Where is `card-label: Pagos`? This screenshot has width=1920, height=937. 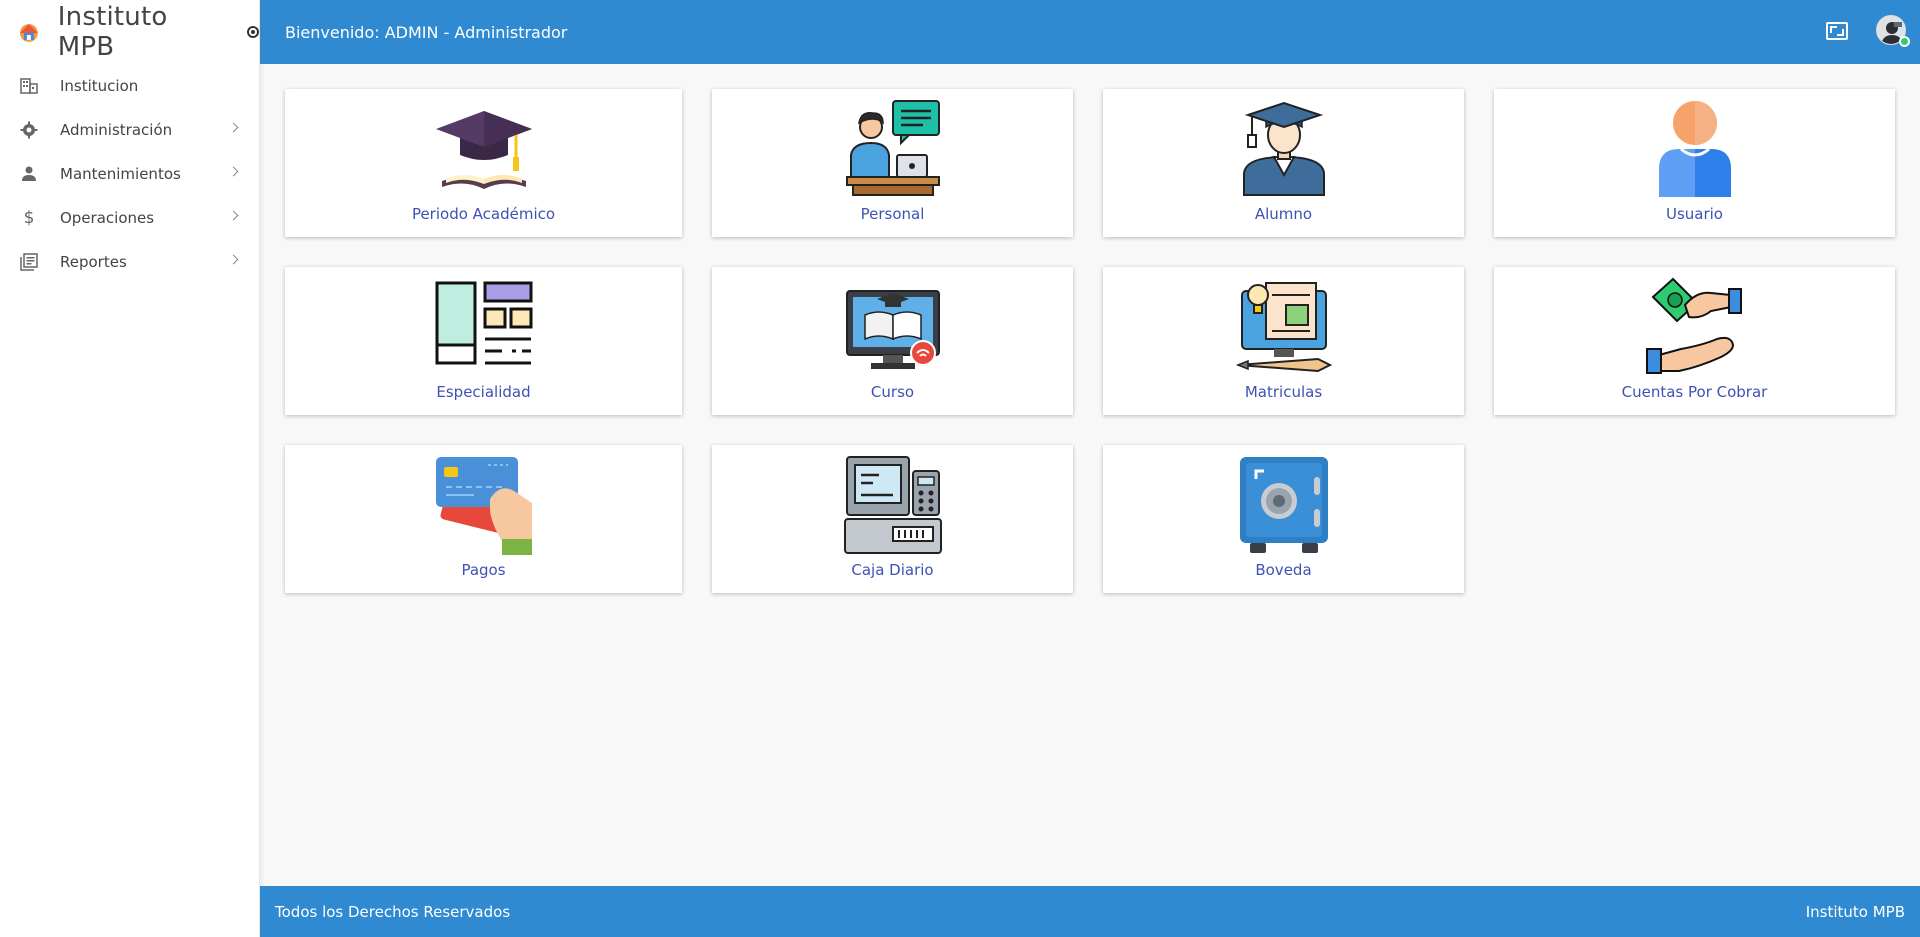 card-label: Pagos is located at coordinates (483, 570).